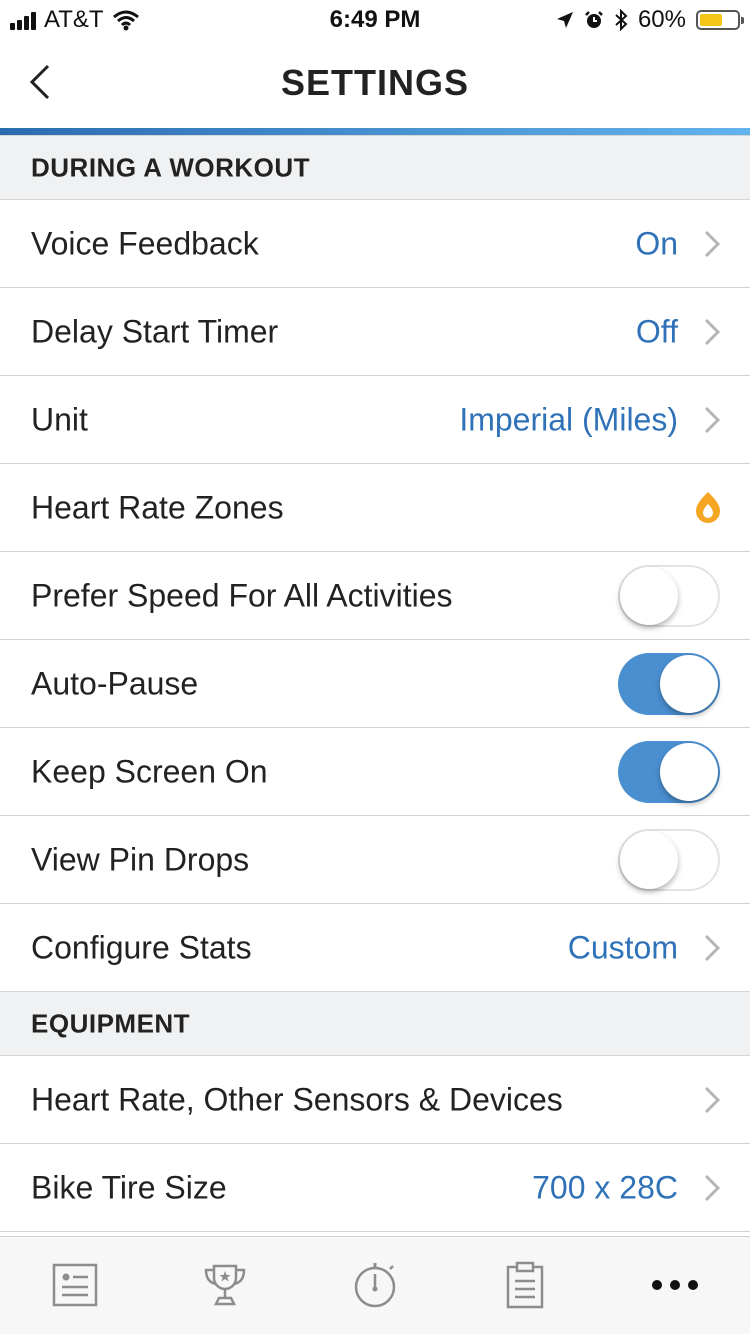  I want to click on auto-pause-toggle, so click(669, 683).